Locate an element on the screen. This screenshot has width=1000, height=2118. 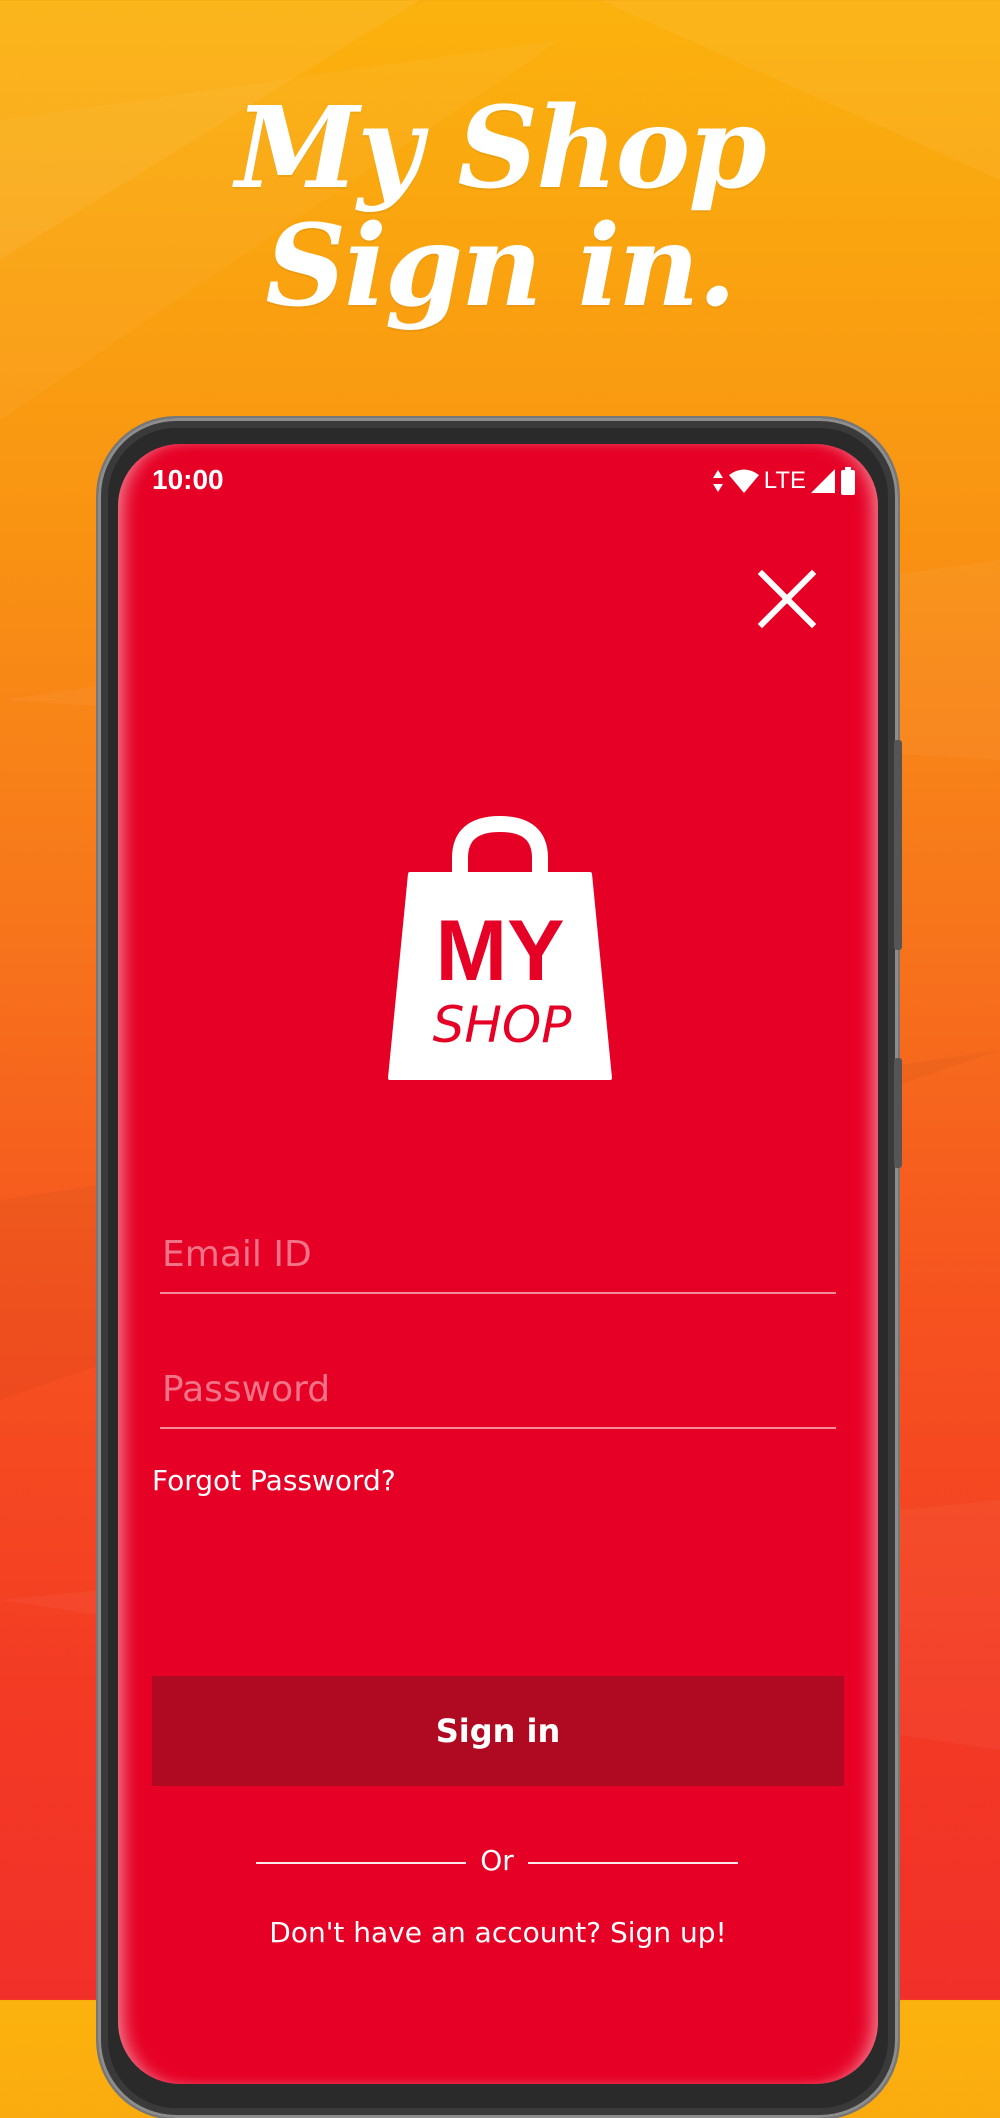
phone-volume-button is located at coordinates (898, 845).